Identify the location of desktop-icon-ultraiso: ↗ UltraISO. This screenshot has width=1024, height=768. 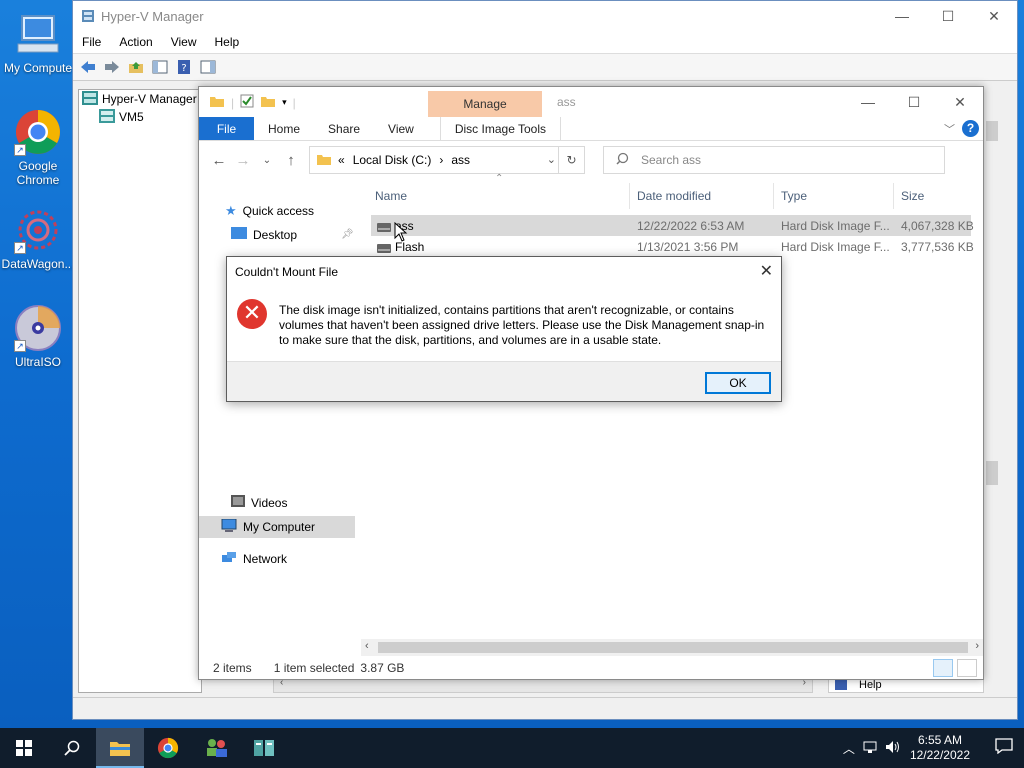
(38, 336).